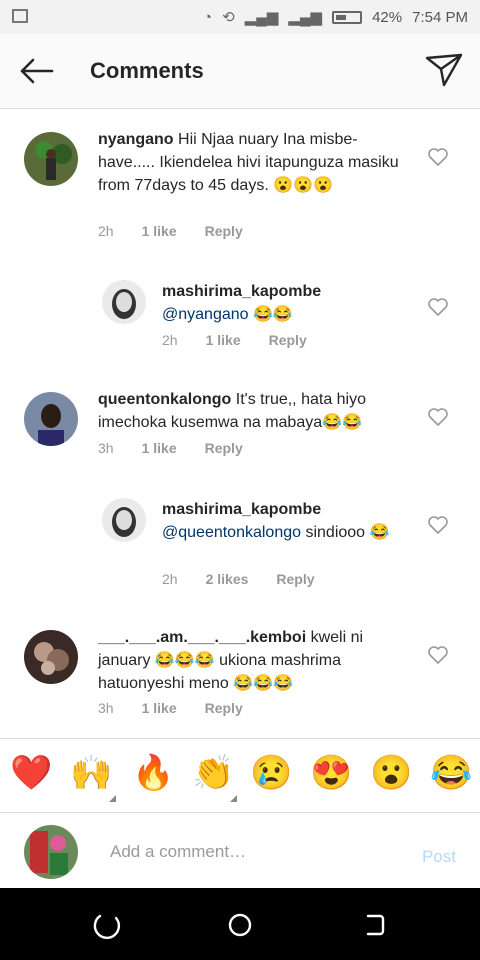 The image size is (480, 960). Describe the element at coordinates (31, 773) in the screenshot. I see `emoji-heart: ❤️` at that location.